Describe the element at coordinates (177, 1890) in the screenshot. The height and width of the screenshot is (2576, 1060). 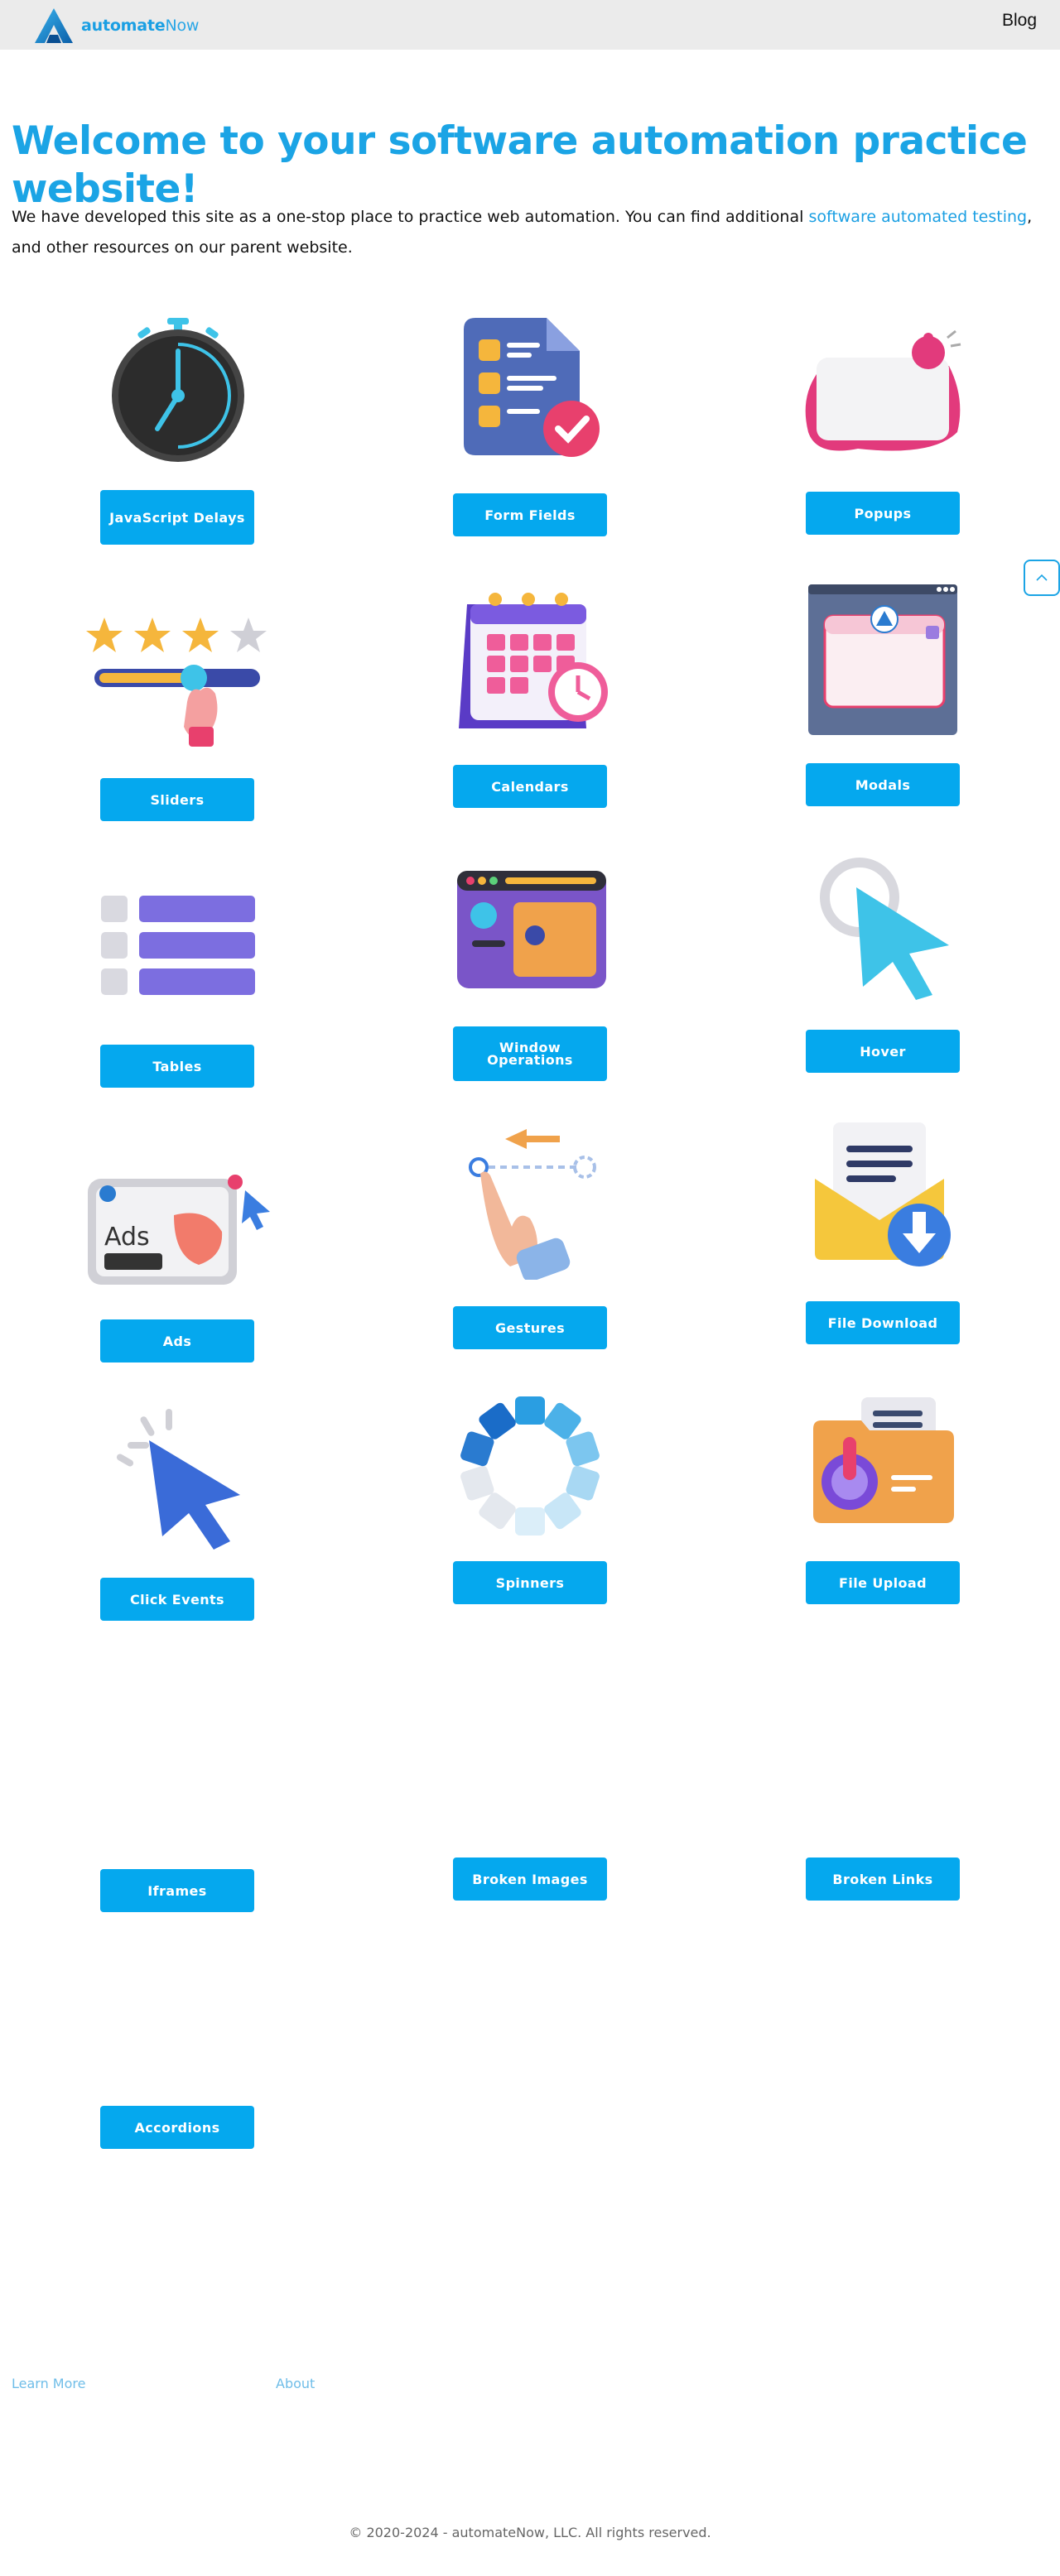
I see `iframes-button: Iframes` at that location.